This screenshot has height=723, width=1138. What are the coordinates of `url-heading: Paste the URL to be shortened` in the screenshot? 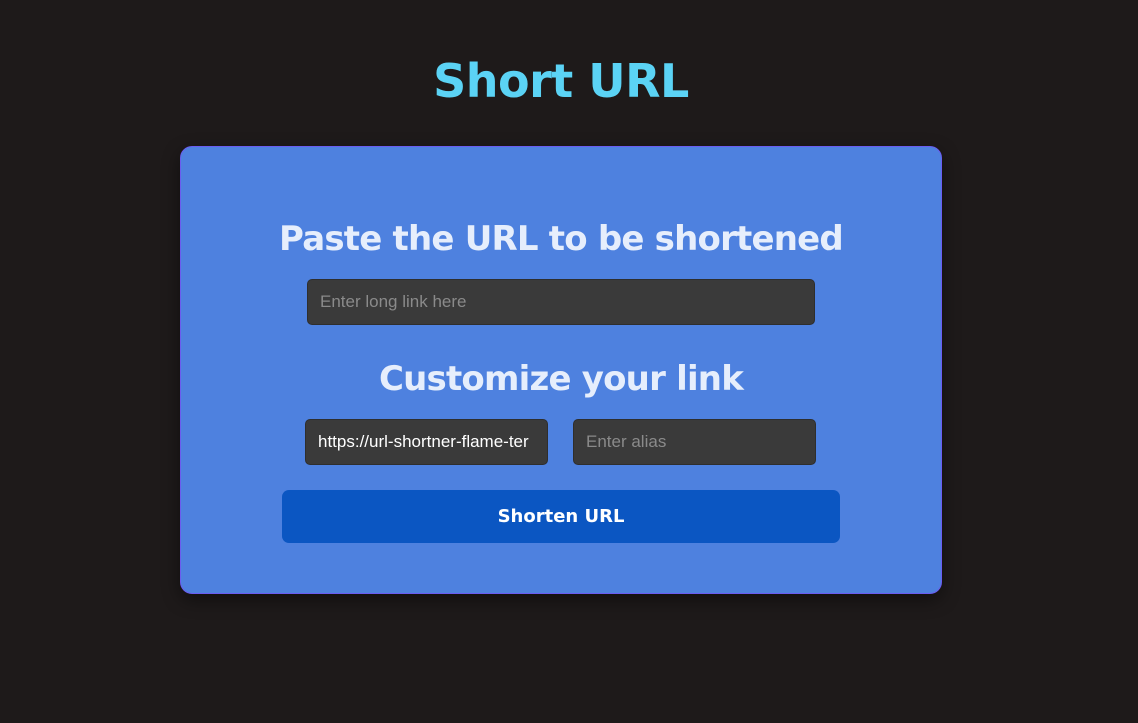 It's located at (561, 239).